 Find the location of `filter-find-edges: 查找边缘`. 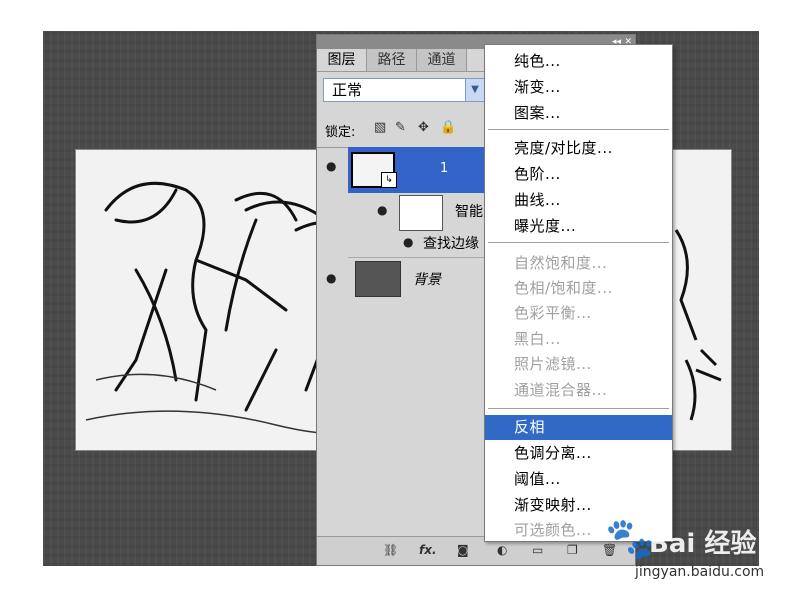

filter-find-edges: 查找边缘 is located at coordinates (451, 243).